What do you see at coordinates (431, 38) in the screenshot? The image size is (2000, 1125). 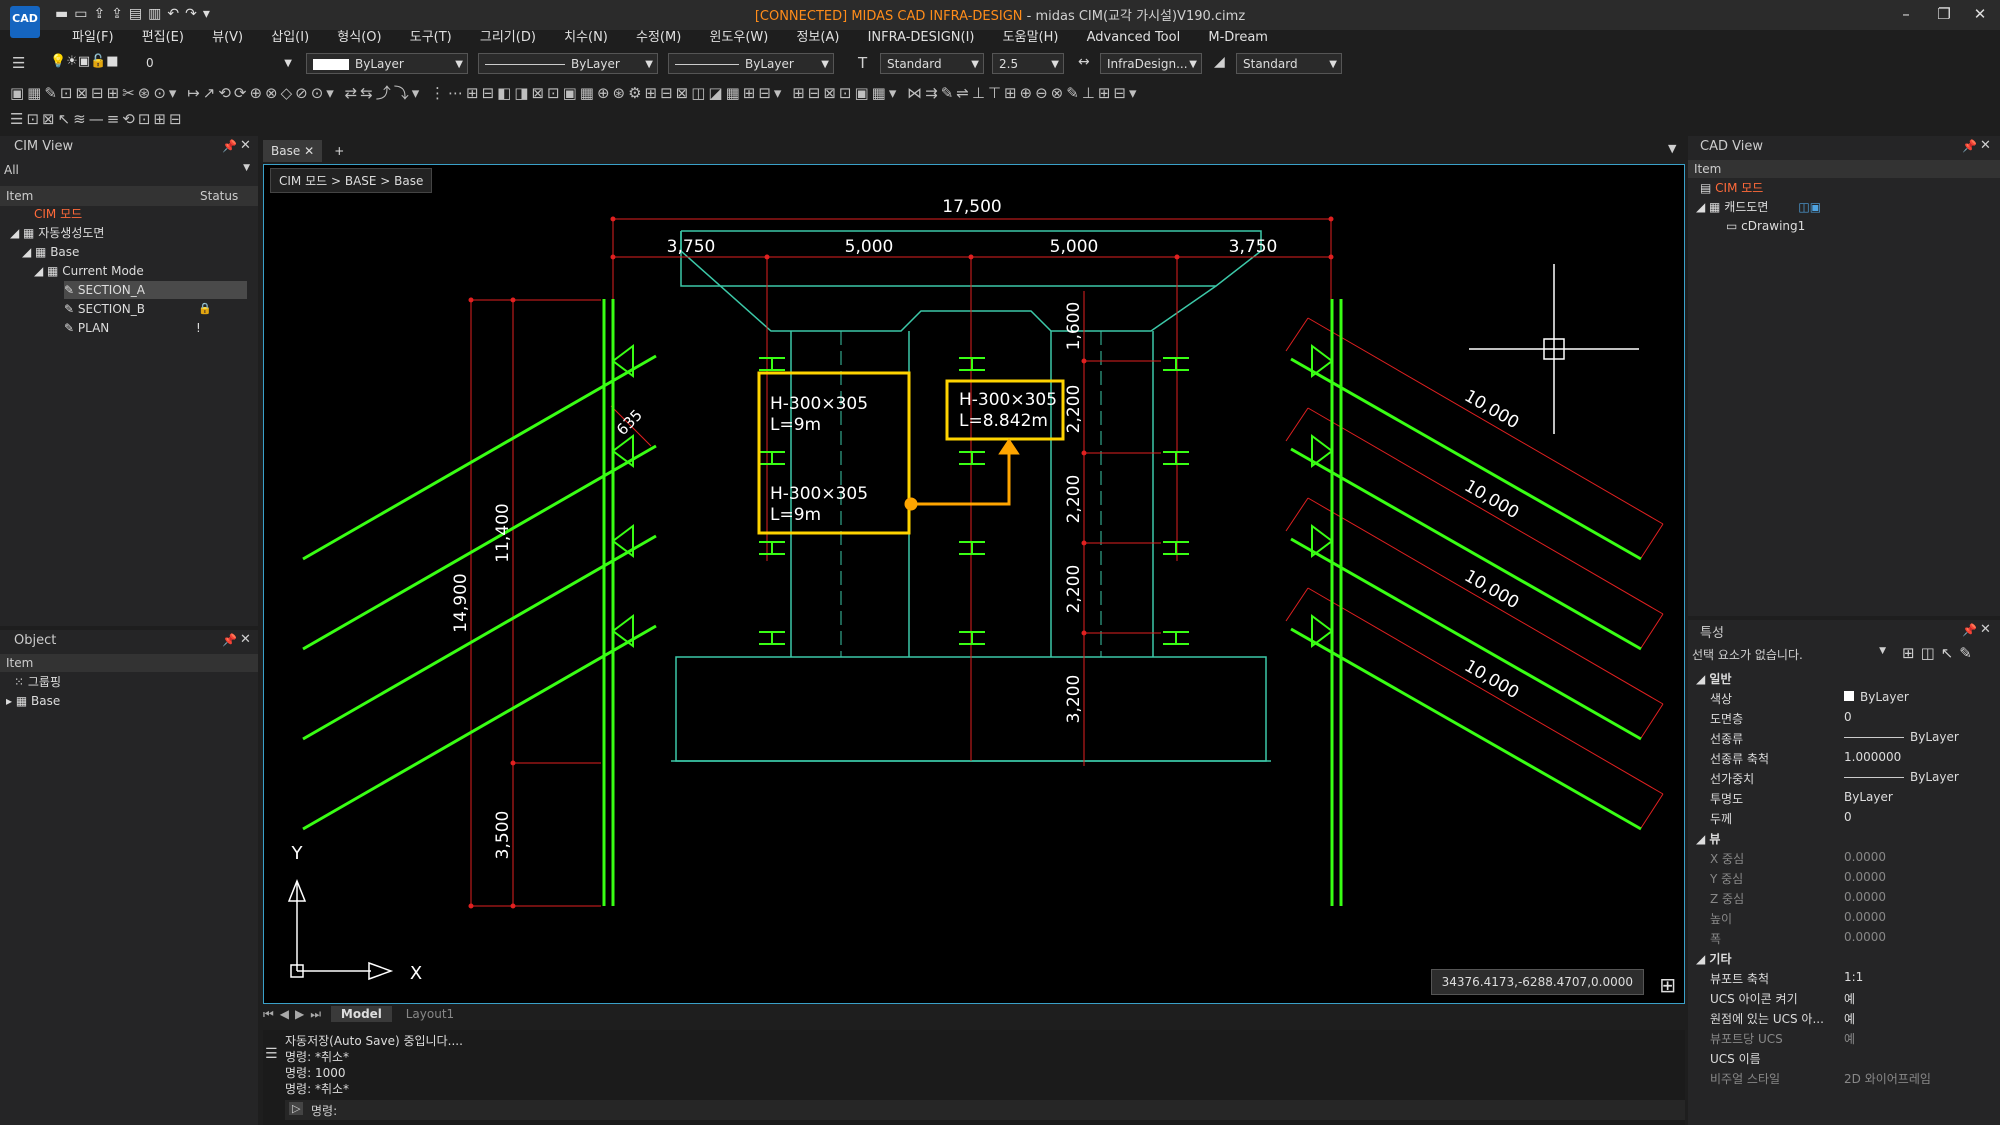 I see `menu-tools: 도구(T)` at bounding box center [431, 38].